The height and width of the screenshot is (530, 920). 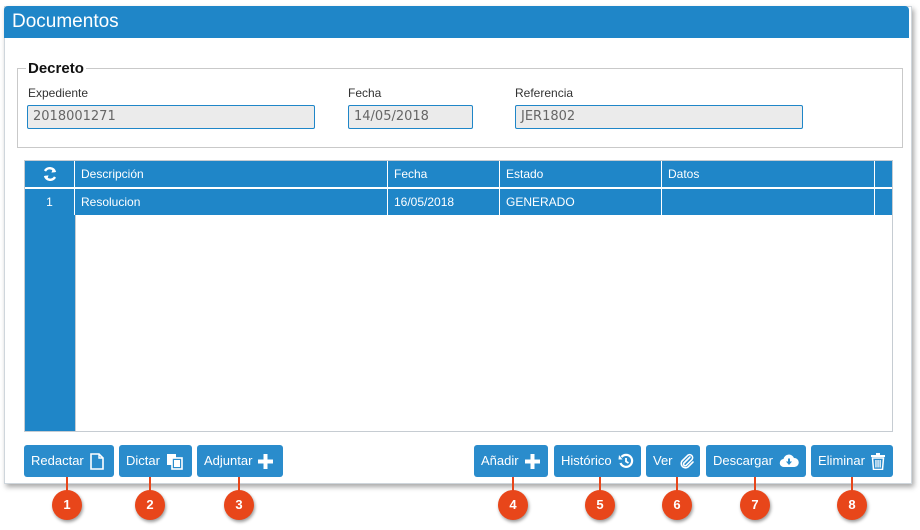 I want to click on redactar-button: Redactar, so click(x=69, y=461).